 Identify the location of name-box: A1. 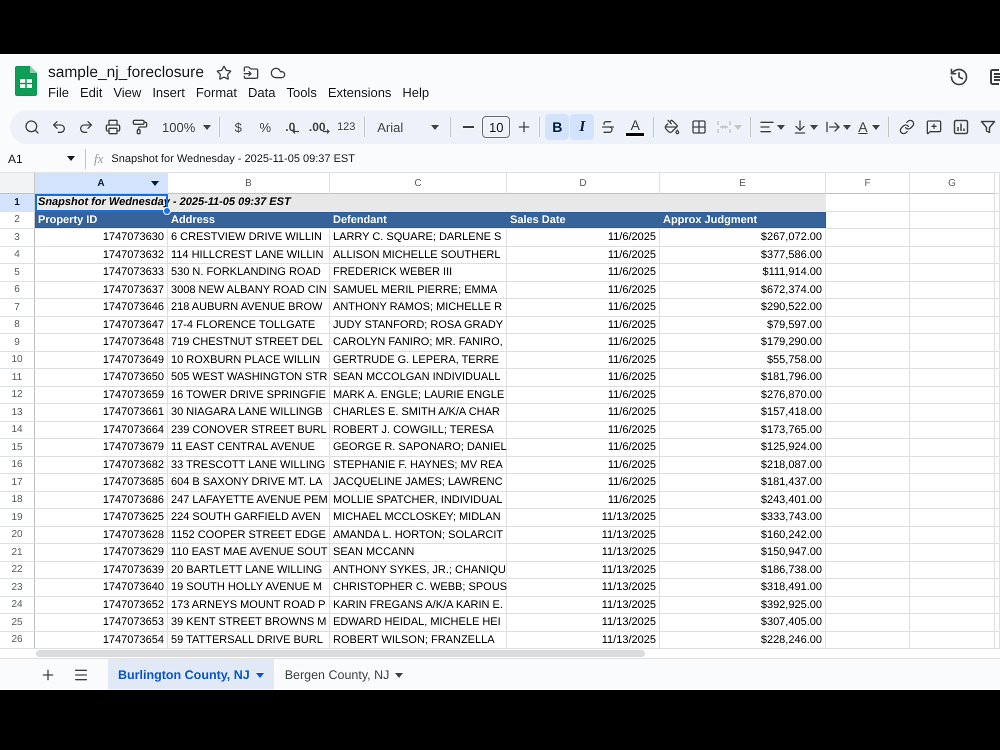
(42, 159).